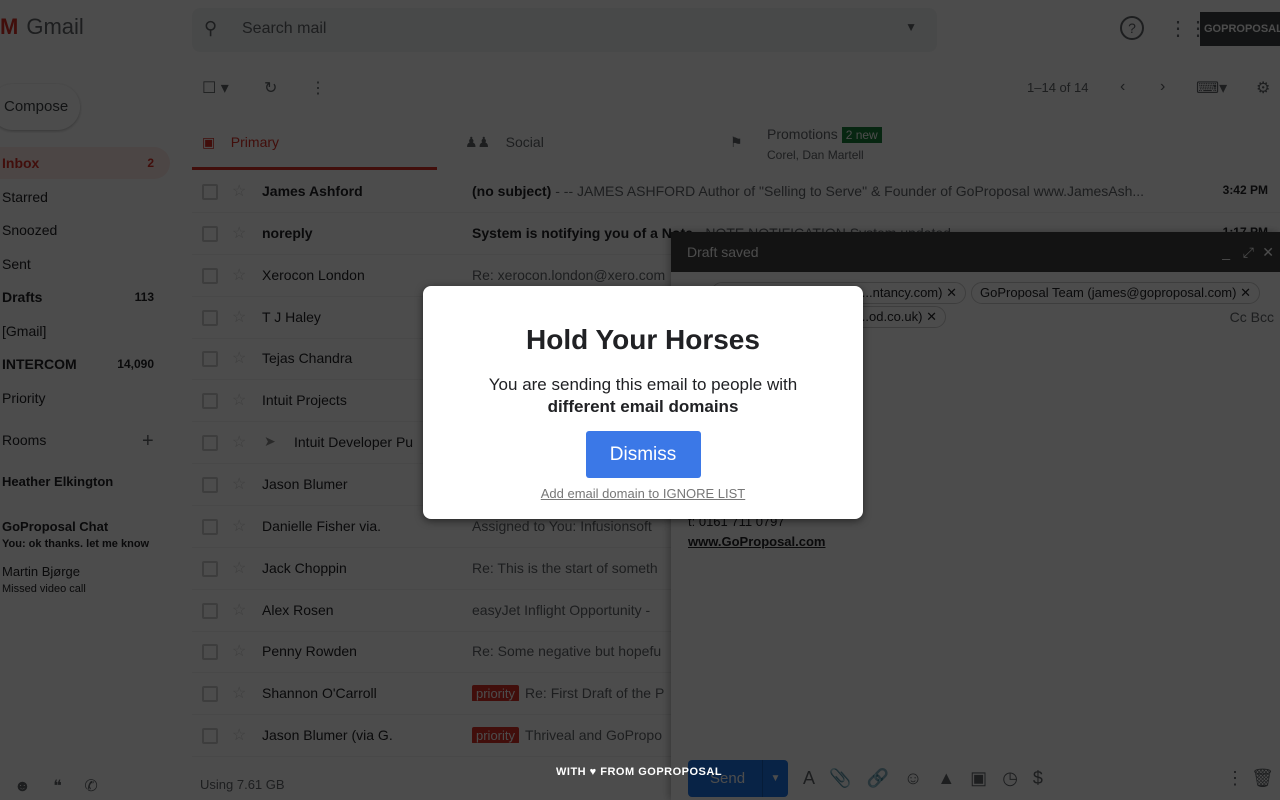 This screenshot has width=1280, height=800. Describe the element at coordinates (327, 735) in the screenshot. I see `email-sender: Jason Blumer (via G.` at that location.